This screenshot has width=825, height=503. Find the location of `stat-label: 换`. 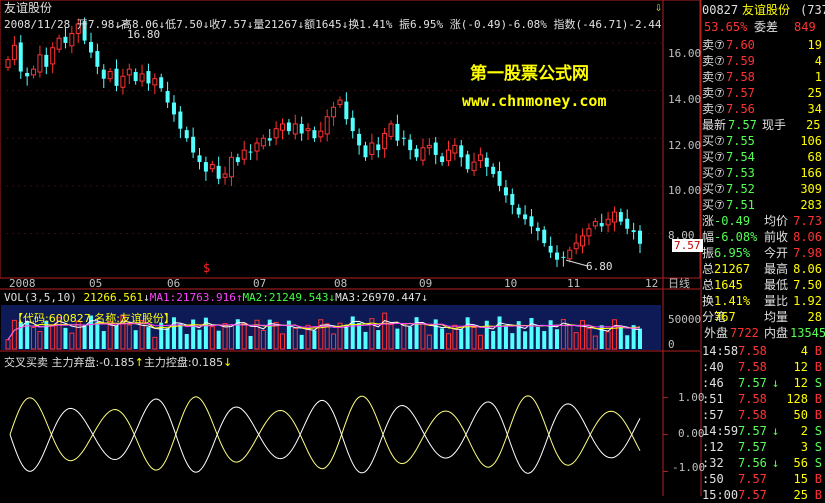

stat-label: 换 is located at coordinates (708, 301).